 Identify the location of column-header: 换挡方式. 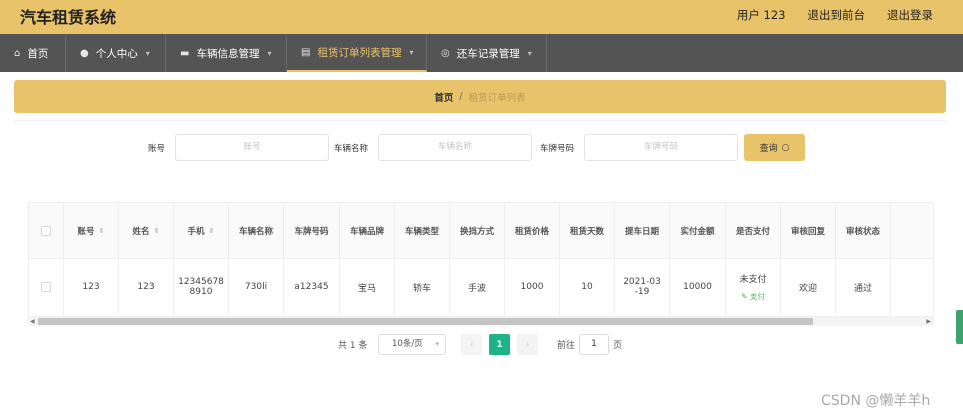
(477, 231).